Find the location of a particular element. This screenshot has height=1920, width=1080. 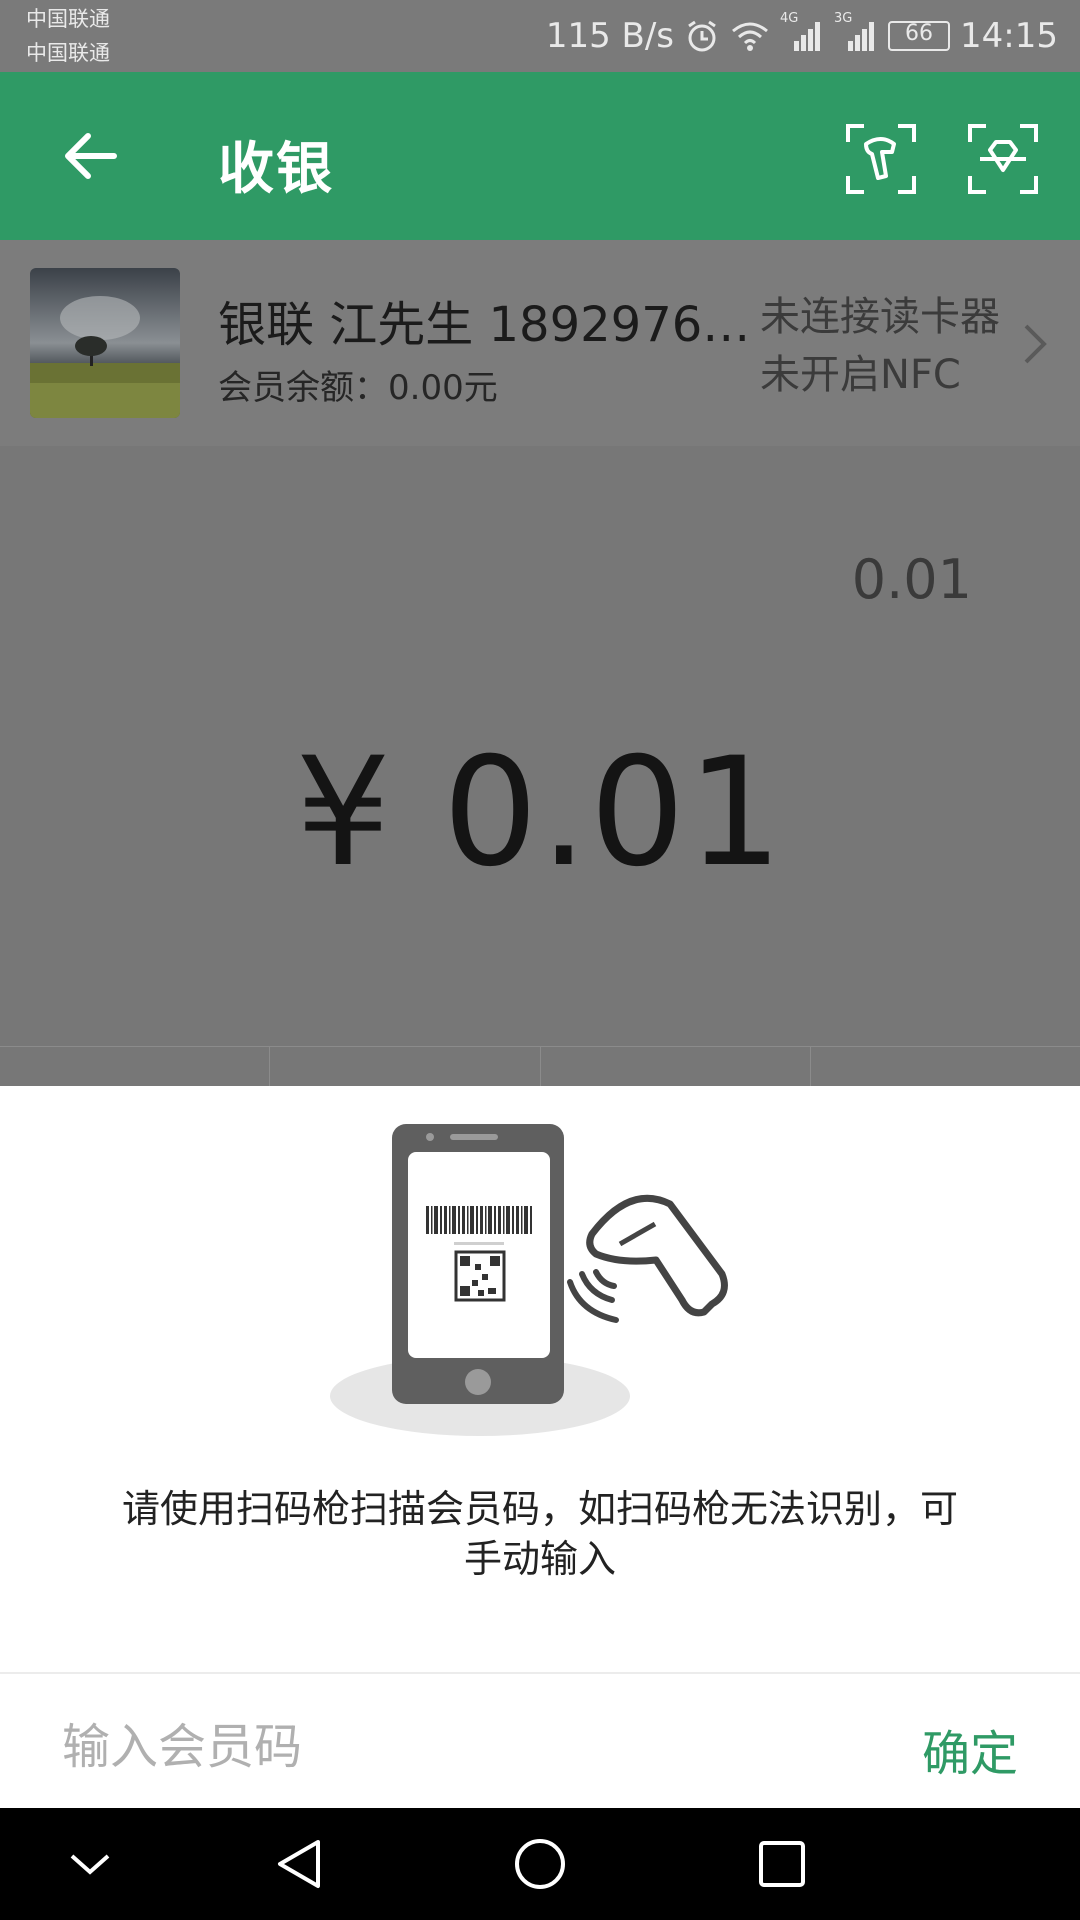

system-nav-bar is located at coordinates (540, 1864).